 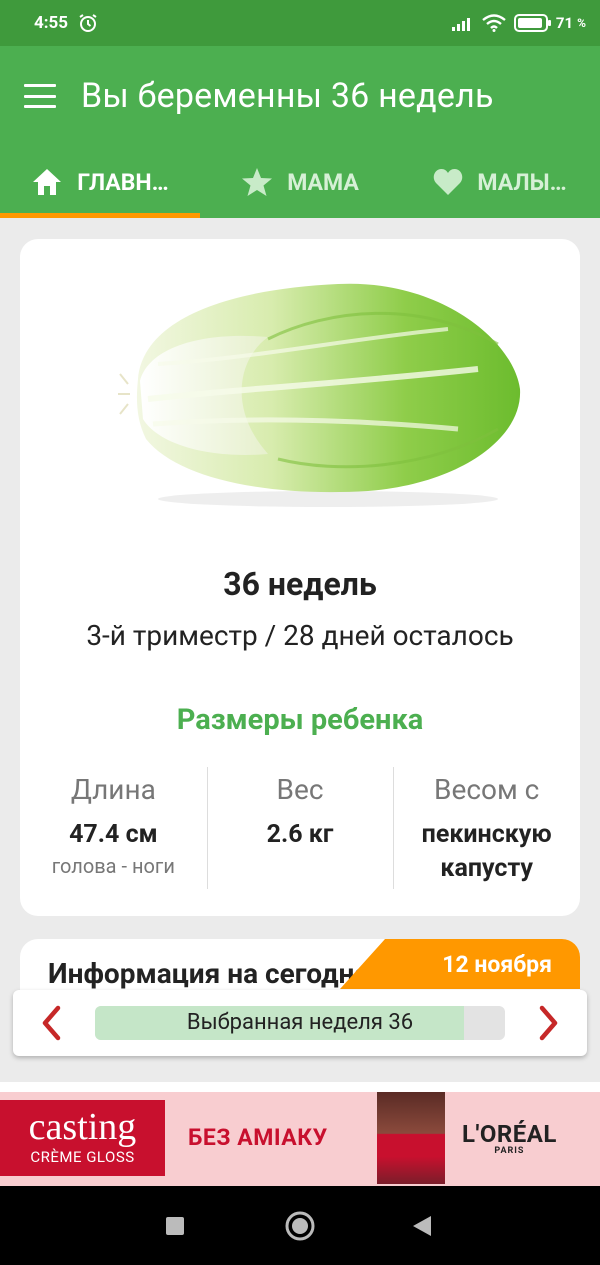 What do you see at coordinates (287, 96) in the screenshot?
I see `page-title: Вы беременны 36 недель` at bounding box center [287, 96].